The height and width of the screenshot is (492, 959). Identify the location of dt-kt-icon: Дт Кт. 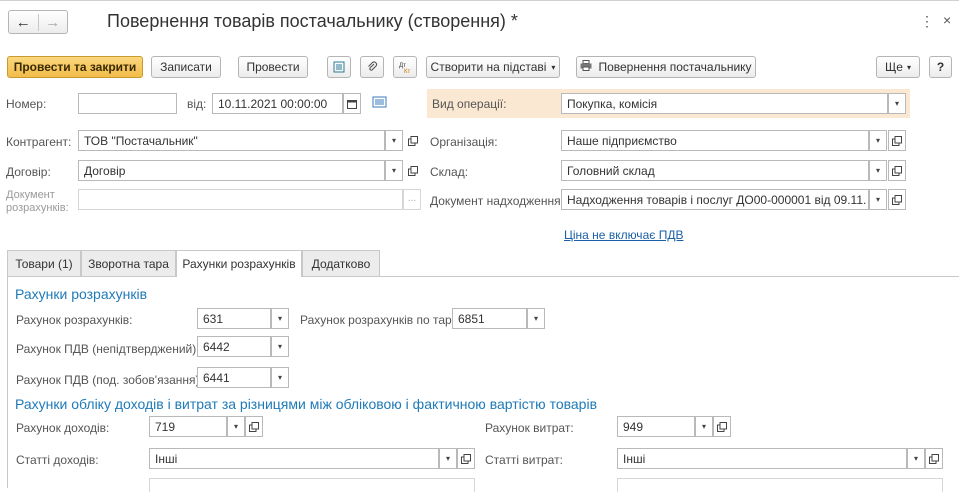
(405, 67).